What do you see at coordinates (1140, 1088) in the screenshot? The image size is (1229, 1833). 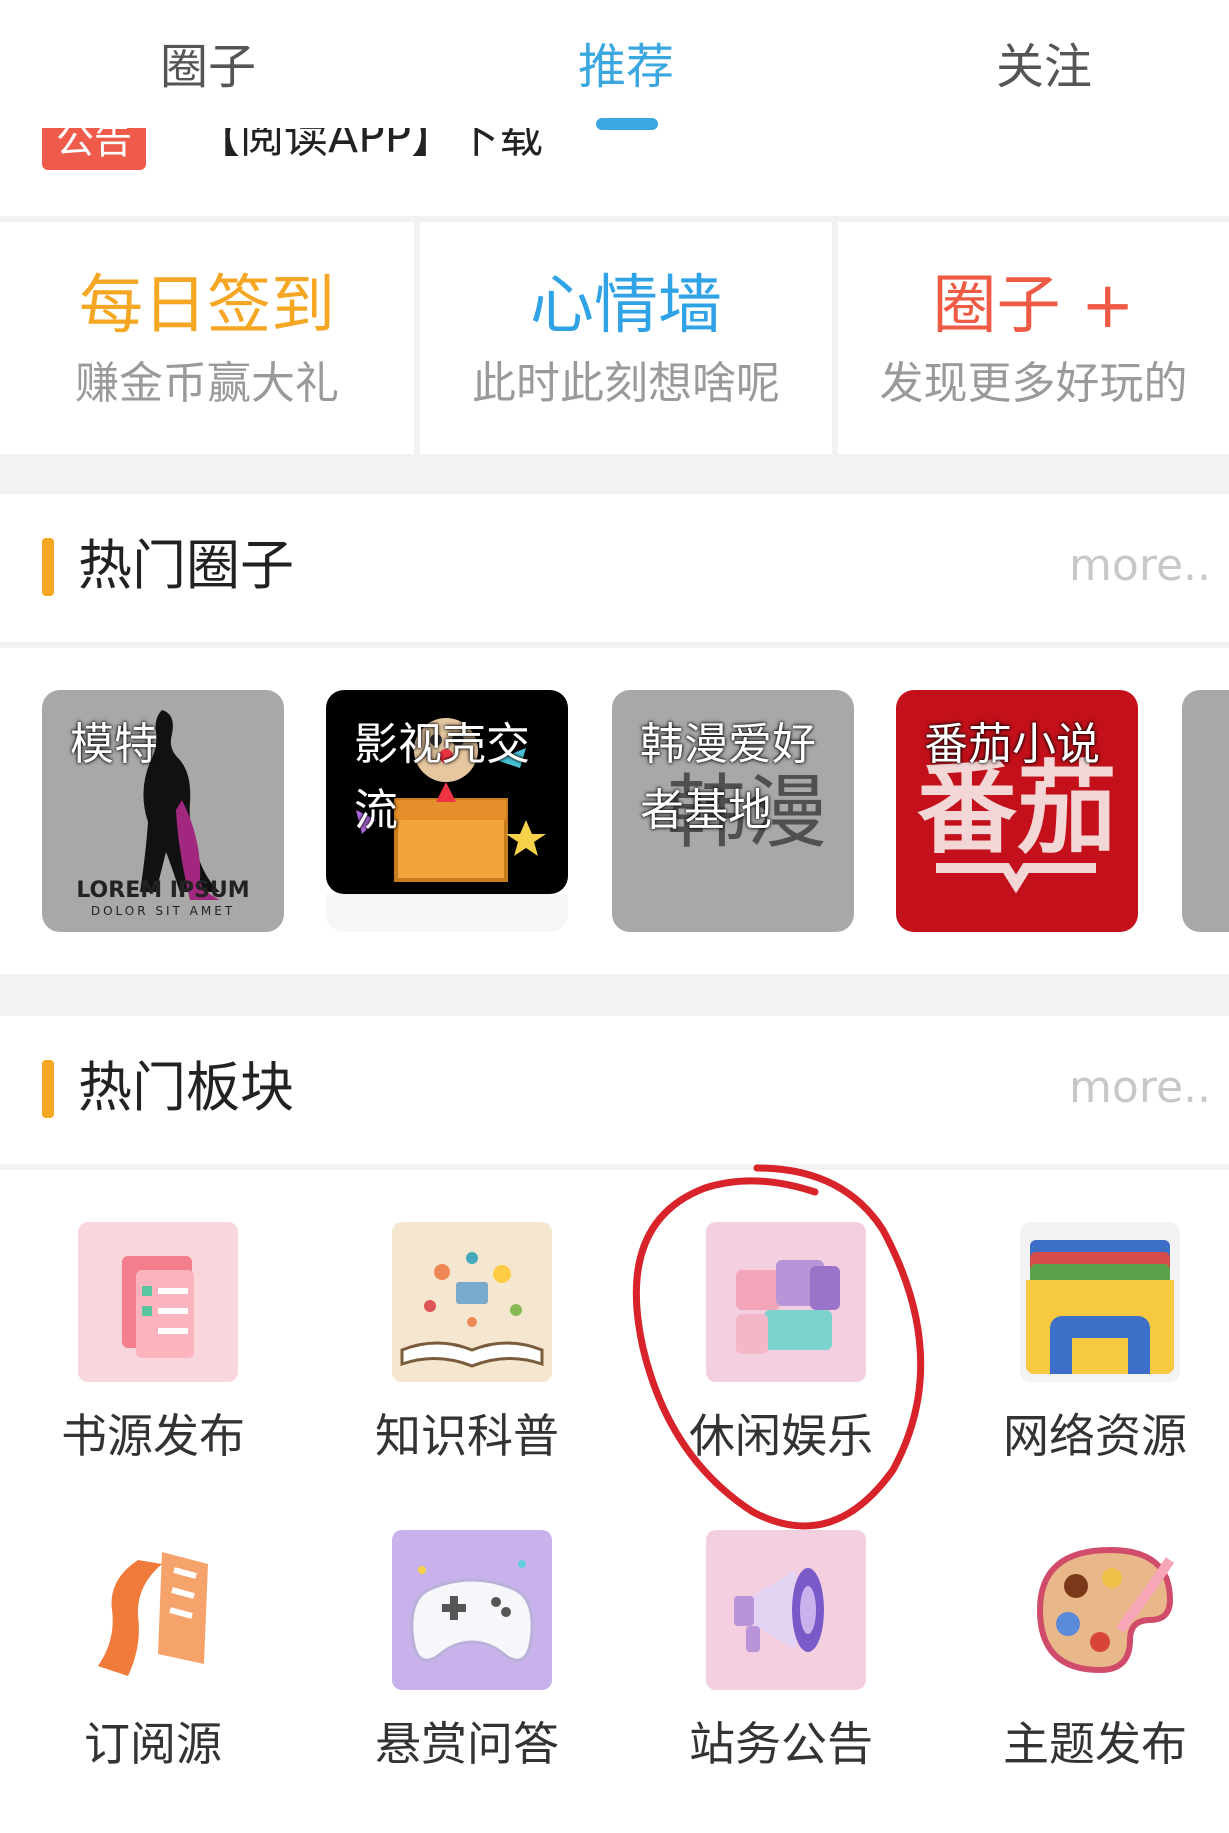 I see `hot-blocks-more-link: more..` at bounding box center [1140, 1088].